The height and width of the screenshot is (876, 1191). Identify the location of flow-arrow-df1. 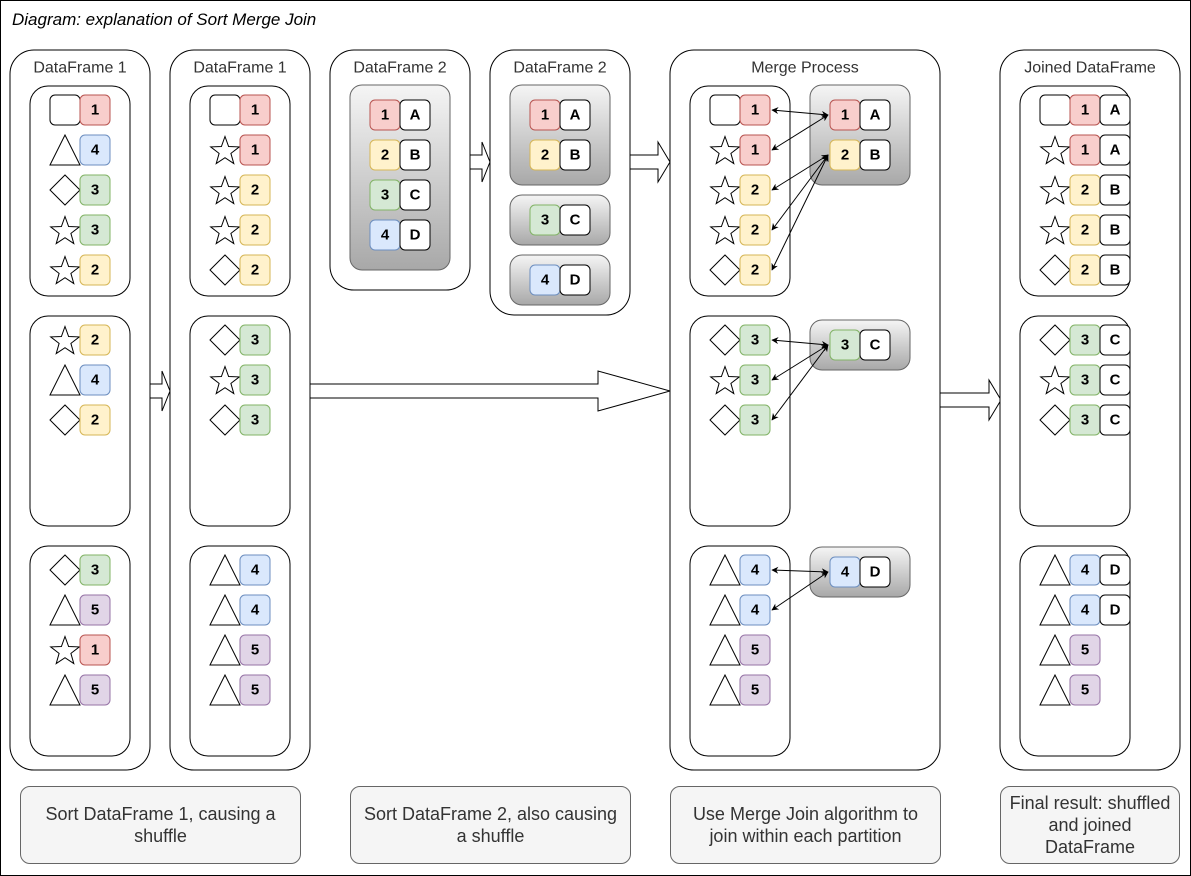
(160, 391).